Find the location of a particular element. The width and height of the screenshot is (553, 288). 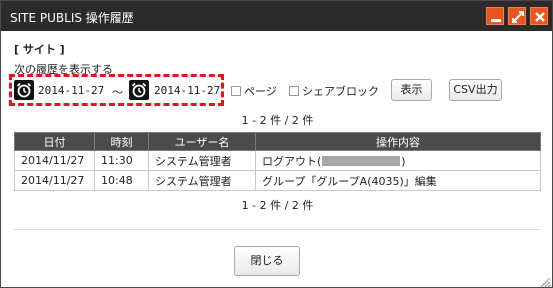

maximize-button is located at coordinates (517, 16).